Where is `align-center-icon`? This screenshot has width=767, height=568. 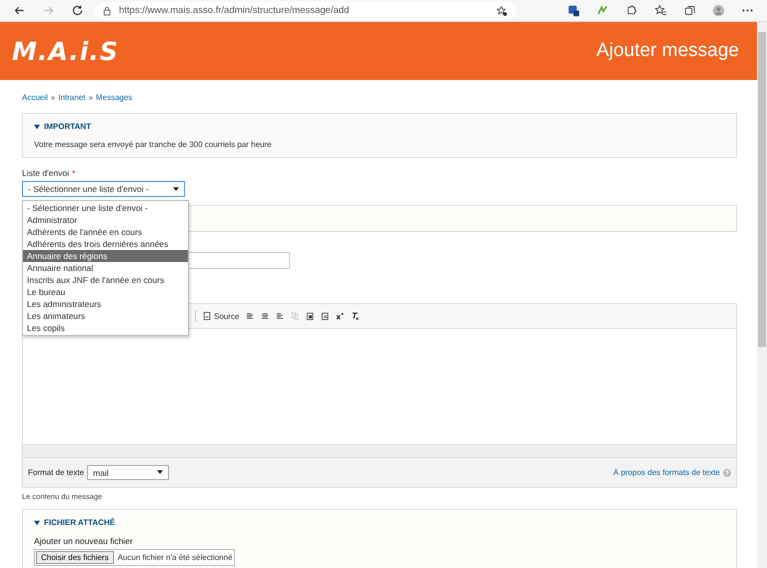
align-center-icon is located at coordinates (265, 316).